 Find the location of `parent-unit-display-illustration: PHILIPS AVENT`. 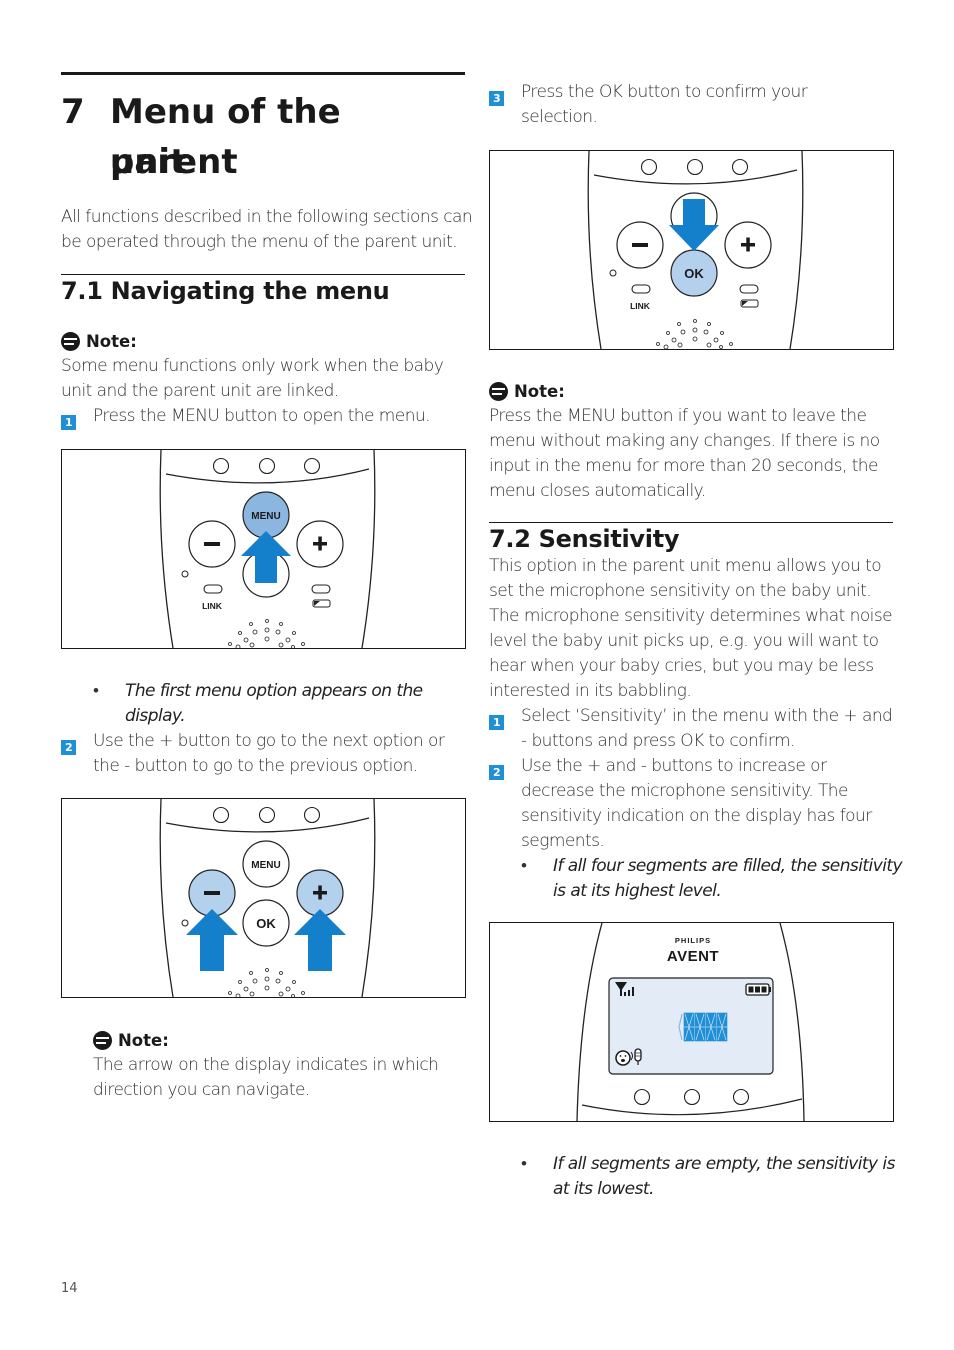

parent-unit-display-illustration: PHILIPS AVENT is located at coordinates (690, 1022).